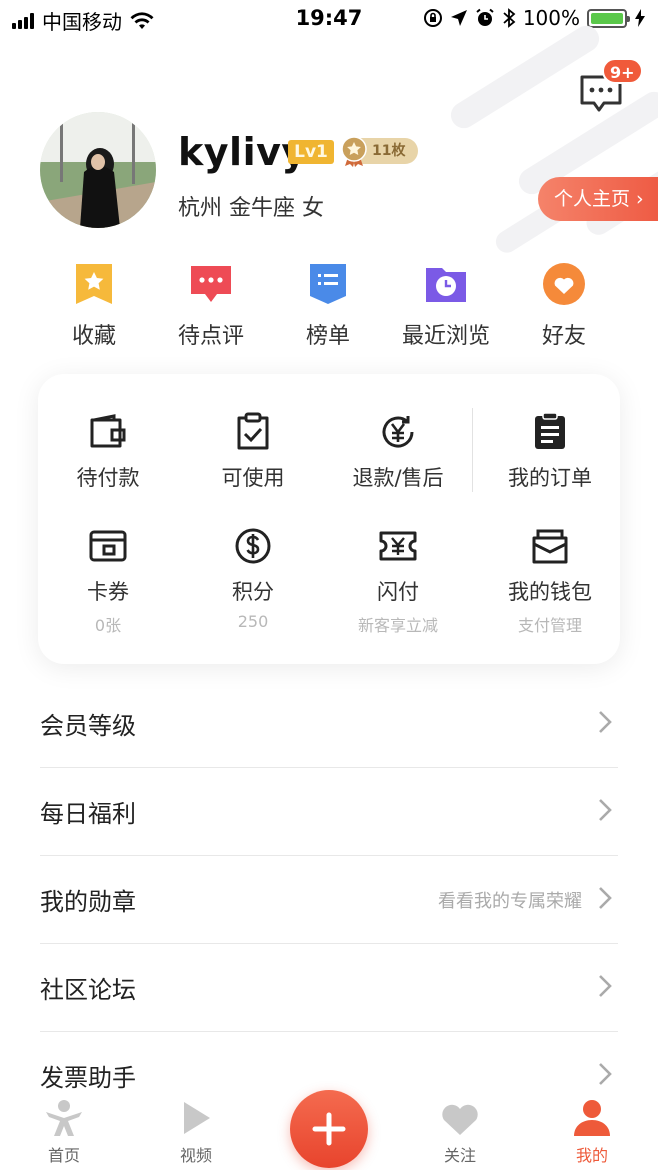  What do you see at coordinates (549, 625) in the screenshot?
I see `payment-management: 支付管理` at bounding box center [549, 625].